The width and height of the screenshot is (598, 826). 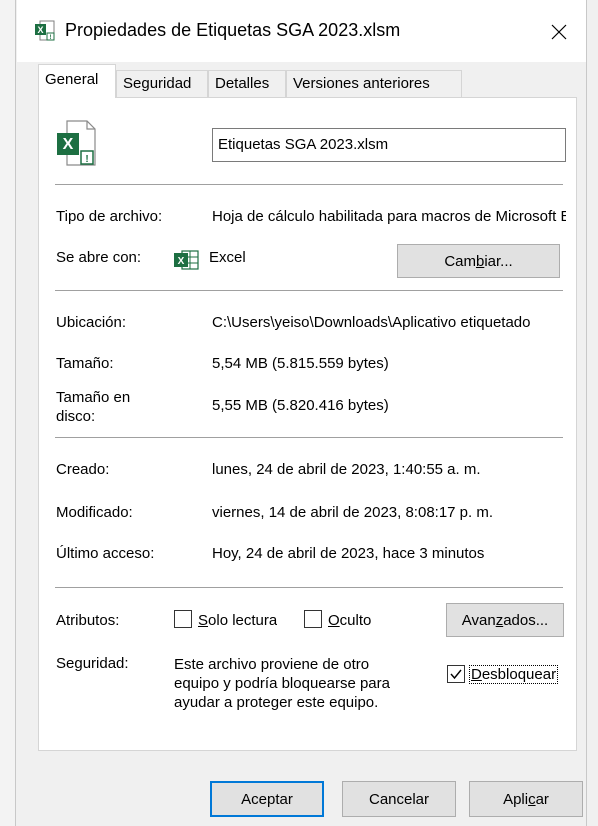 I want to click on excel-file-icon: X !, so click(x=45, y=30).